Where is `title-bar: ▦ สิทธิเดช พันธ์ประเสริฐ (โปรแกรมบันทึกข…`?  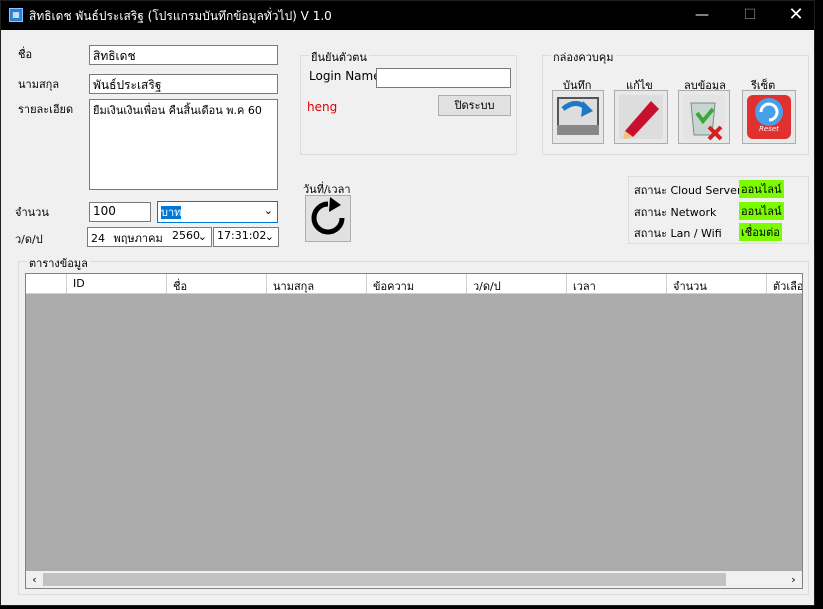
title-bar: ▦ สิทธิเดช พันธ์ประเสริฐ (โปรแกรมบันทึกข… is located at coordinates (407, 15).